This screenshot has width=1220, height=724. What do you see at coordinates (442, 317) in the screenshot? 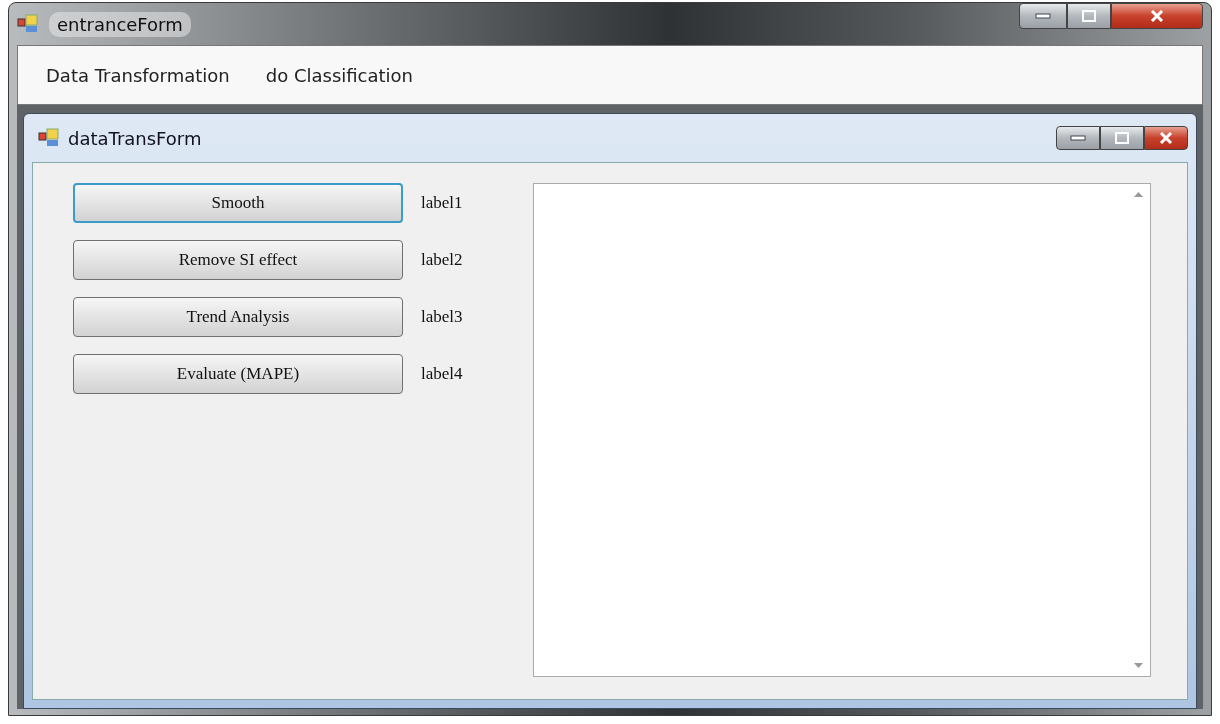
I see `result-label: label3` at bounding box center [442, 317].